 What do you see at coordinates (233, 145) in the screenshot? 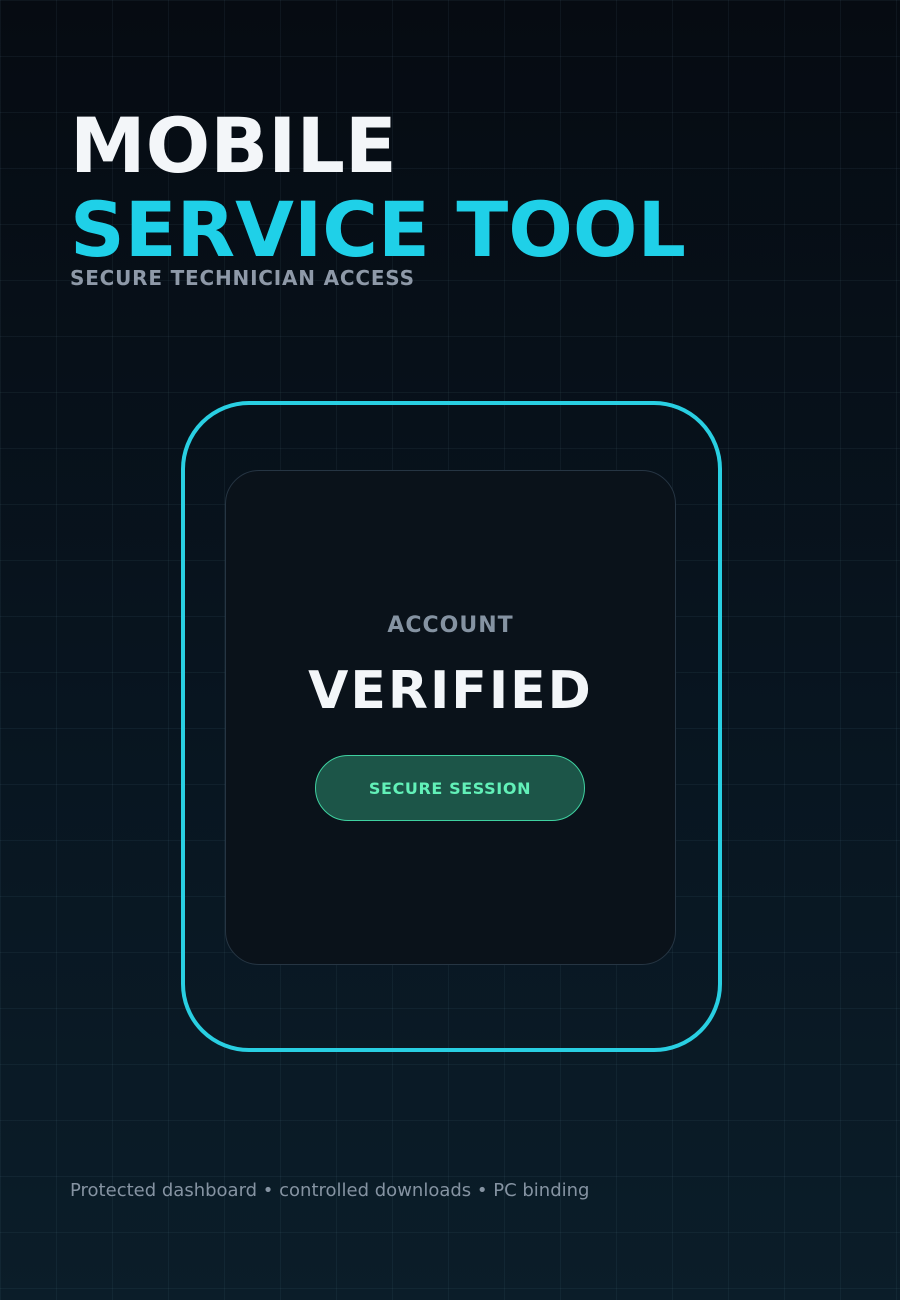
I see `app-title-line-1: MOBILE` at bounding box center [233, 145].